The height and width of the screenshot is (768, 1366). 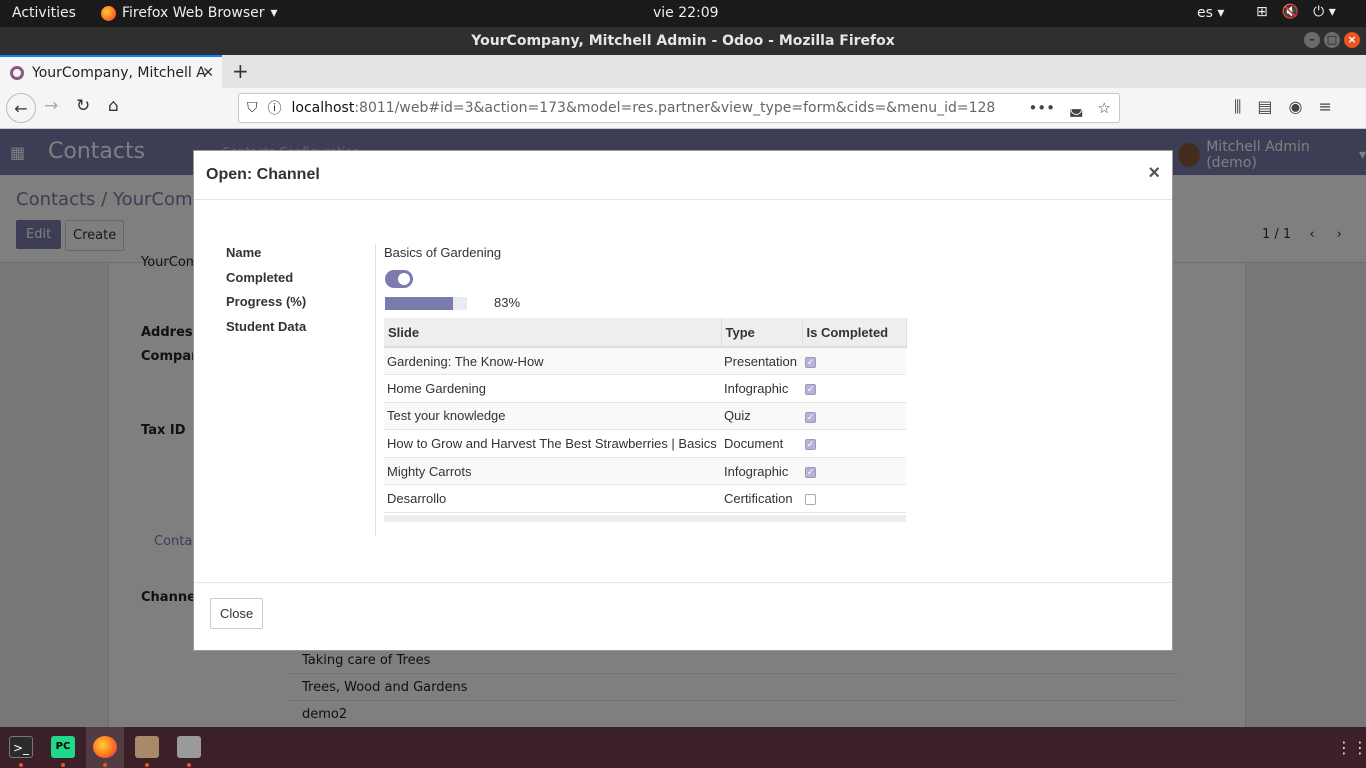 I want to click on slide-cell: Mighty Carrots, so click(x=552, y=471).